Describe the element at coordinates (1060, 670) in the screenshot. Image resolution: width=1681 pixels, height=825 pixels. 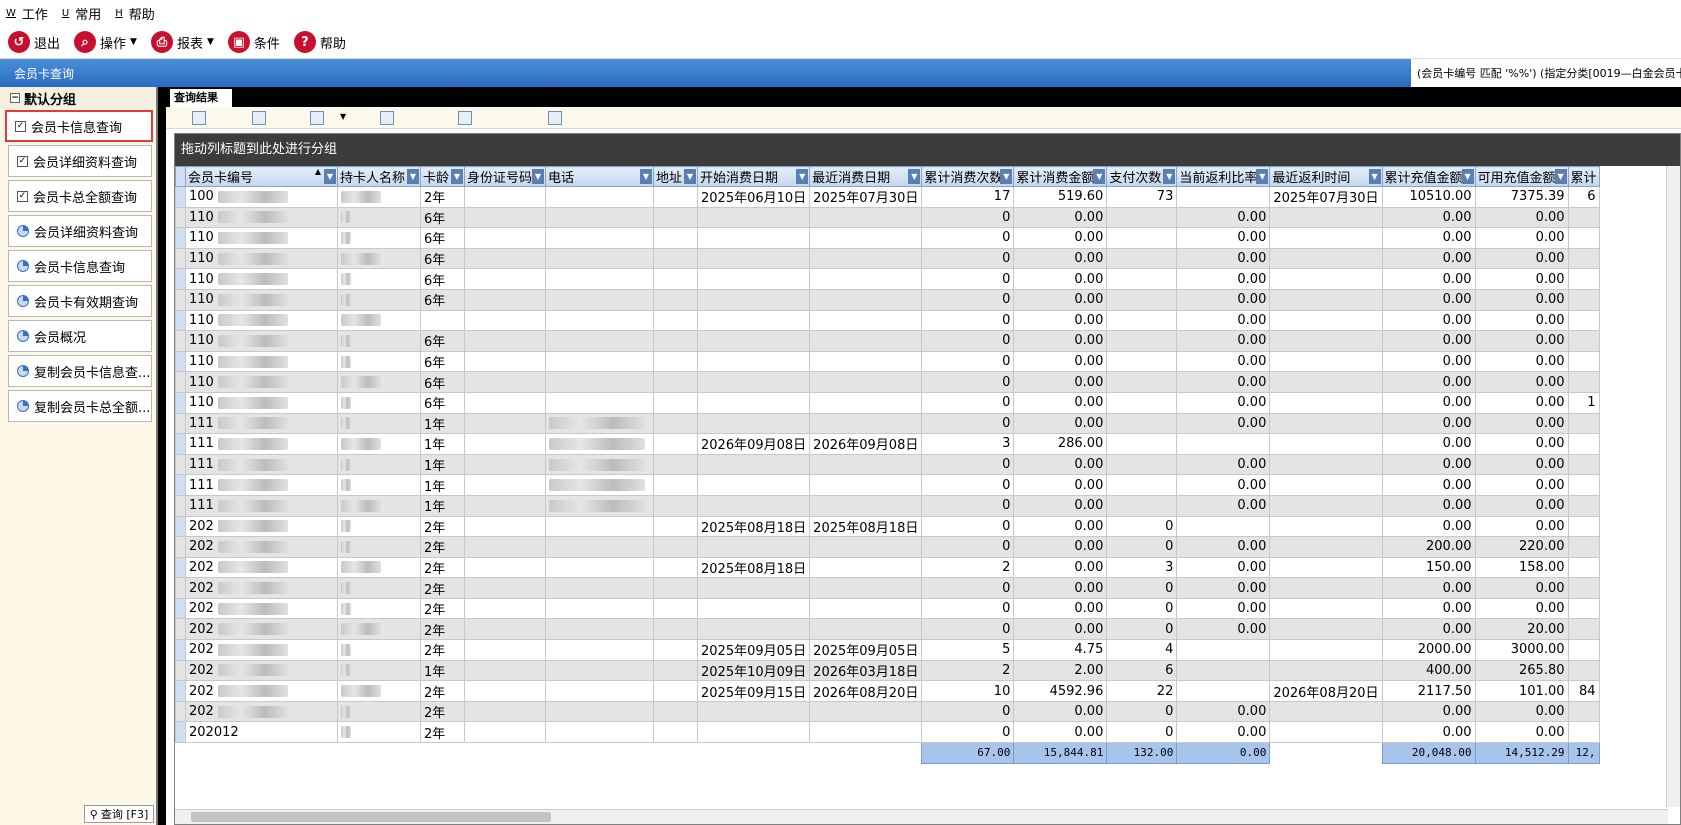
I see `cell: 2.00` at that location.